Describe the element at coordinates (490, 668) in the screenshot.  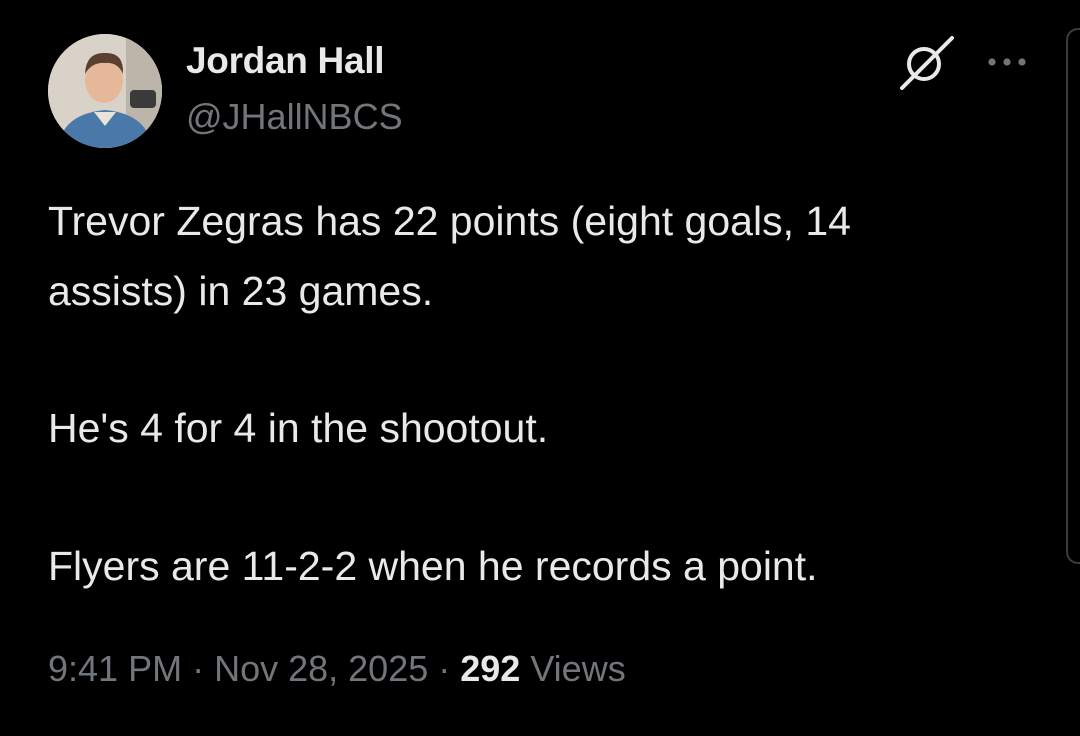
I see `views-count: 292` at that location.